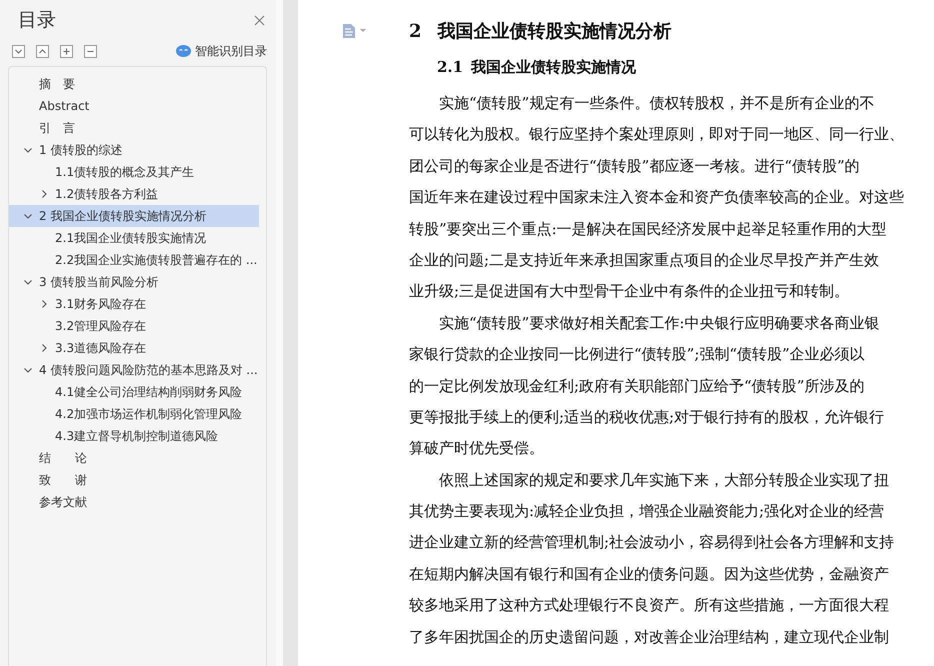  Describe the element at coordinates (134, 128) in the screenshot. I see `toc-item: 引 言` at that location.